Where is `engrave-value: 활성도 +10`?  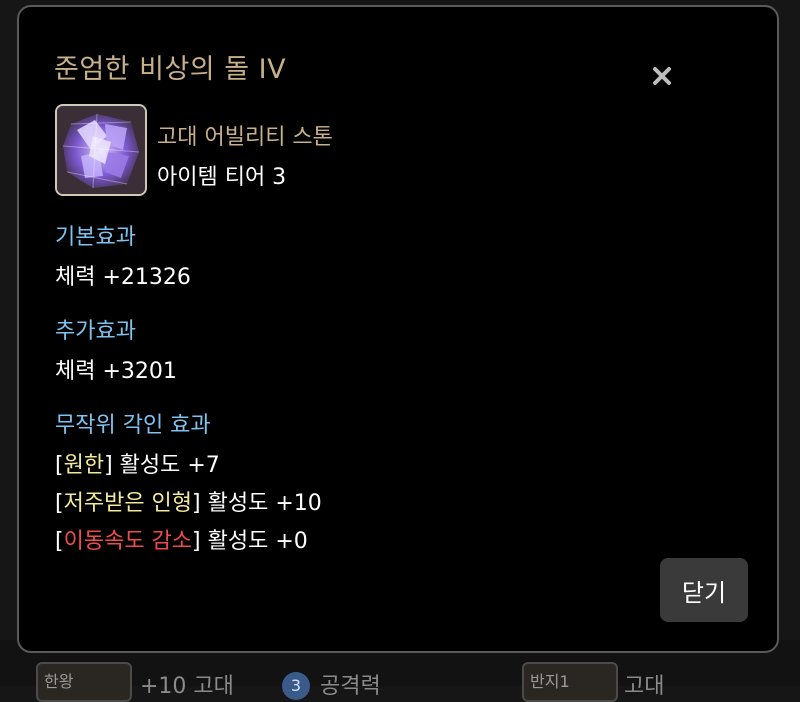
engrave-value: 활성도 +10 is located at coordinates (261, 503).